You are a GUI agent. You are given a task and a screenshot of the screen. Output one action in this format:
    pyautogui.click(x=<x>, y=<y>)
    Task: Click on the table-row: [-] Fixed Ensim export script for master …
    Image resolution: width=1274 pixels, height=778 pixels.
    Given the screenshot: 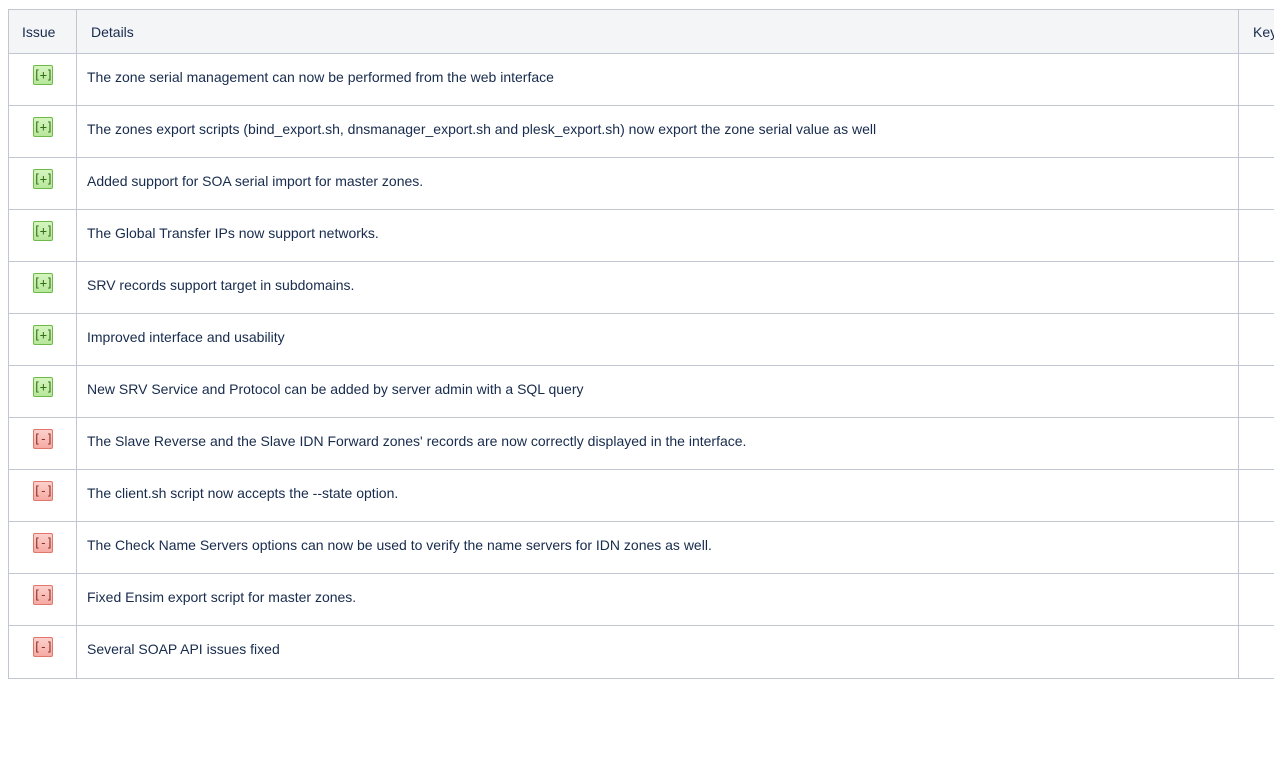 What is the action you would take?
    pyautogui.click(x=641, y=599)
    